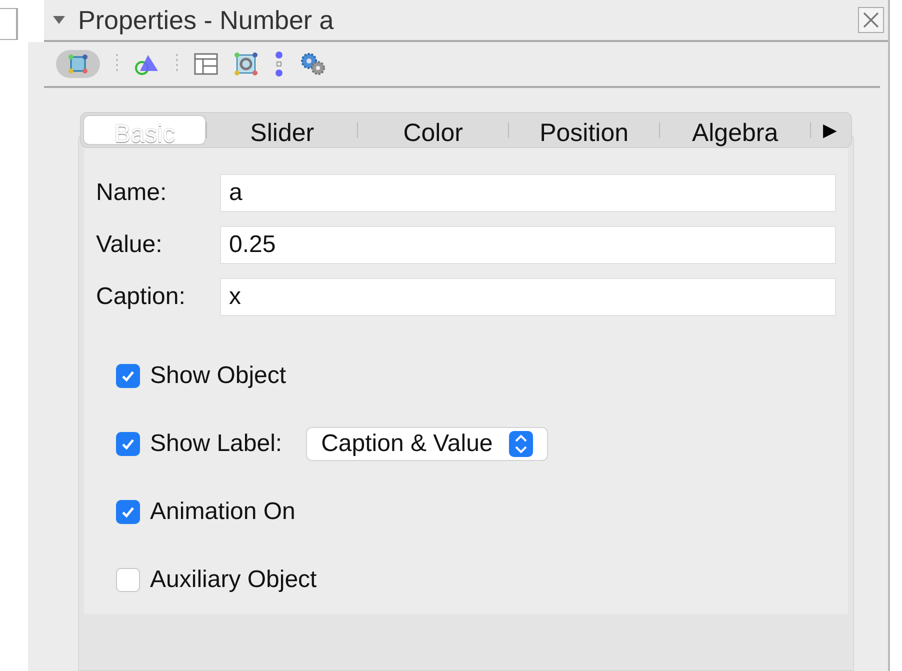 The height and width of the screenshot is (671, 902). I want to click on checkbox-label: Show Label:, so click(216, 444).